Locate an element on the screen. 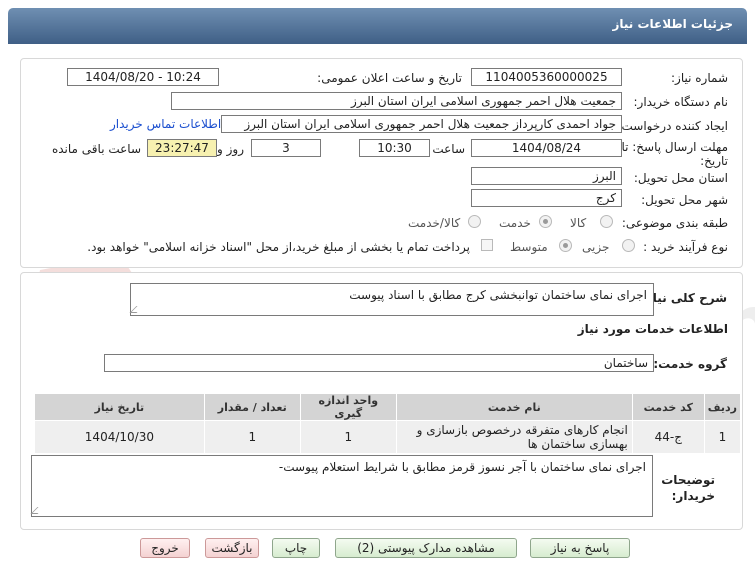 Image resolution: width=755 pixels, height=574 pixels. province-label: استان محل تحویل: is located at coordinates (680, 178).